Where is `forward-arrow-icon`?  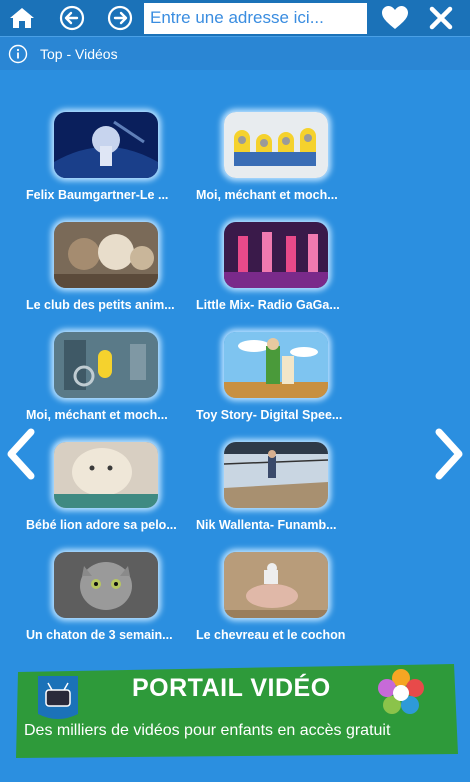 forward-arrow-icon is located at coordinates (120, 18).